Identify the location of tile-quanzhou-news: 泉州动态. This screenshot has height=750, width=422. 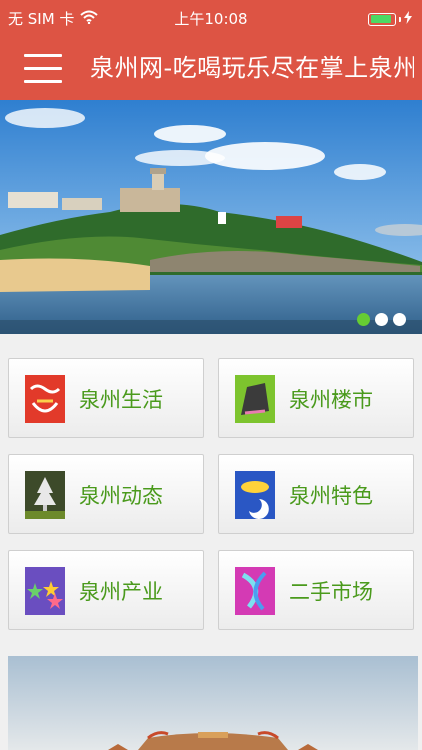
(106, 494).